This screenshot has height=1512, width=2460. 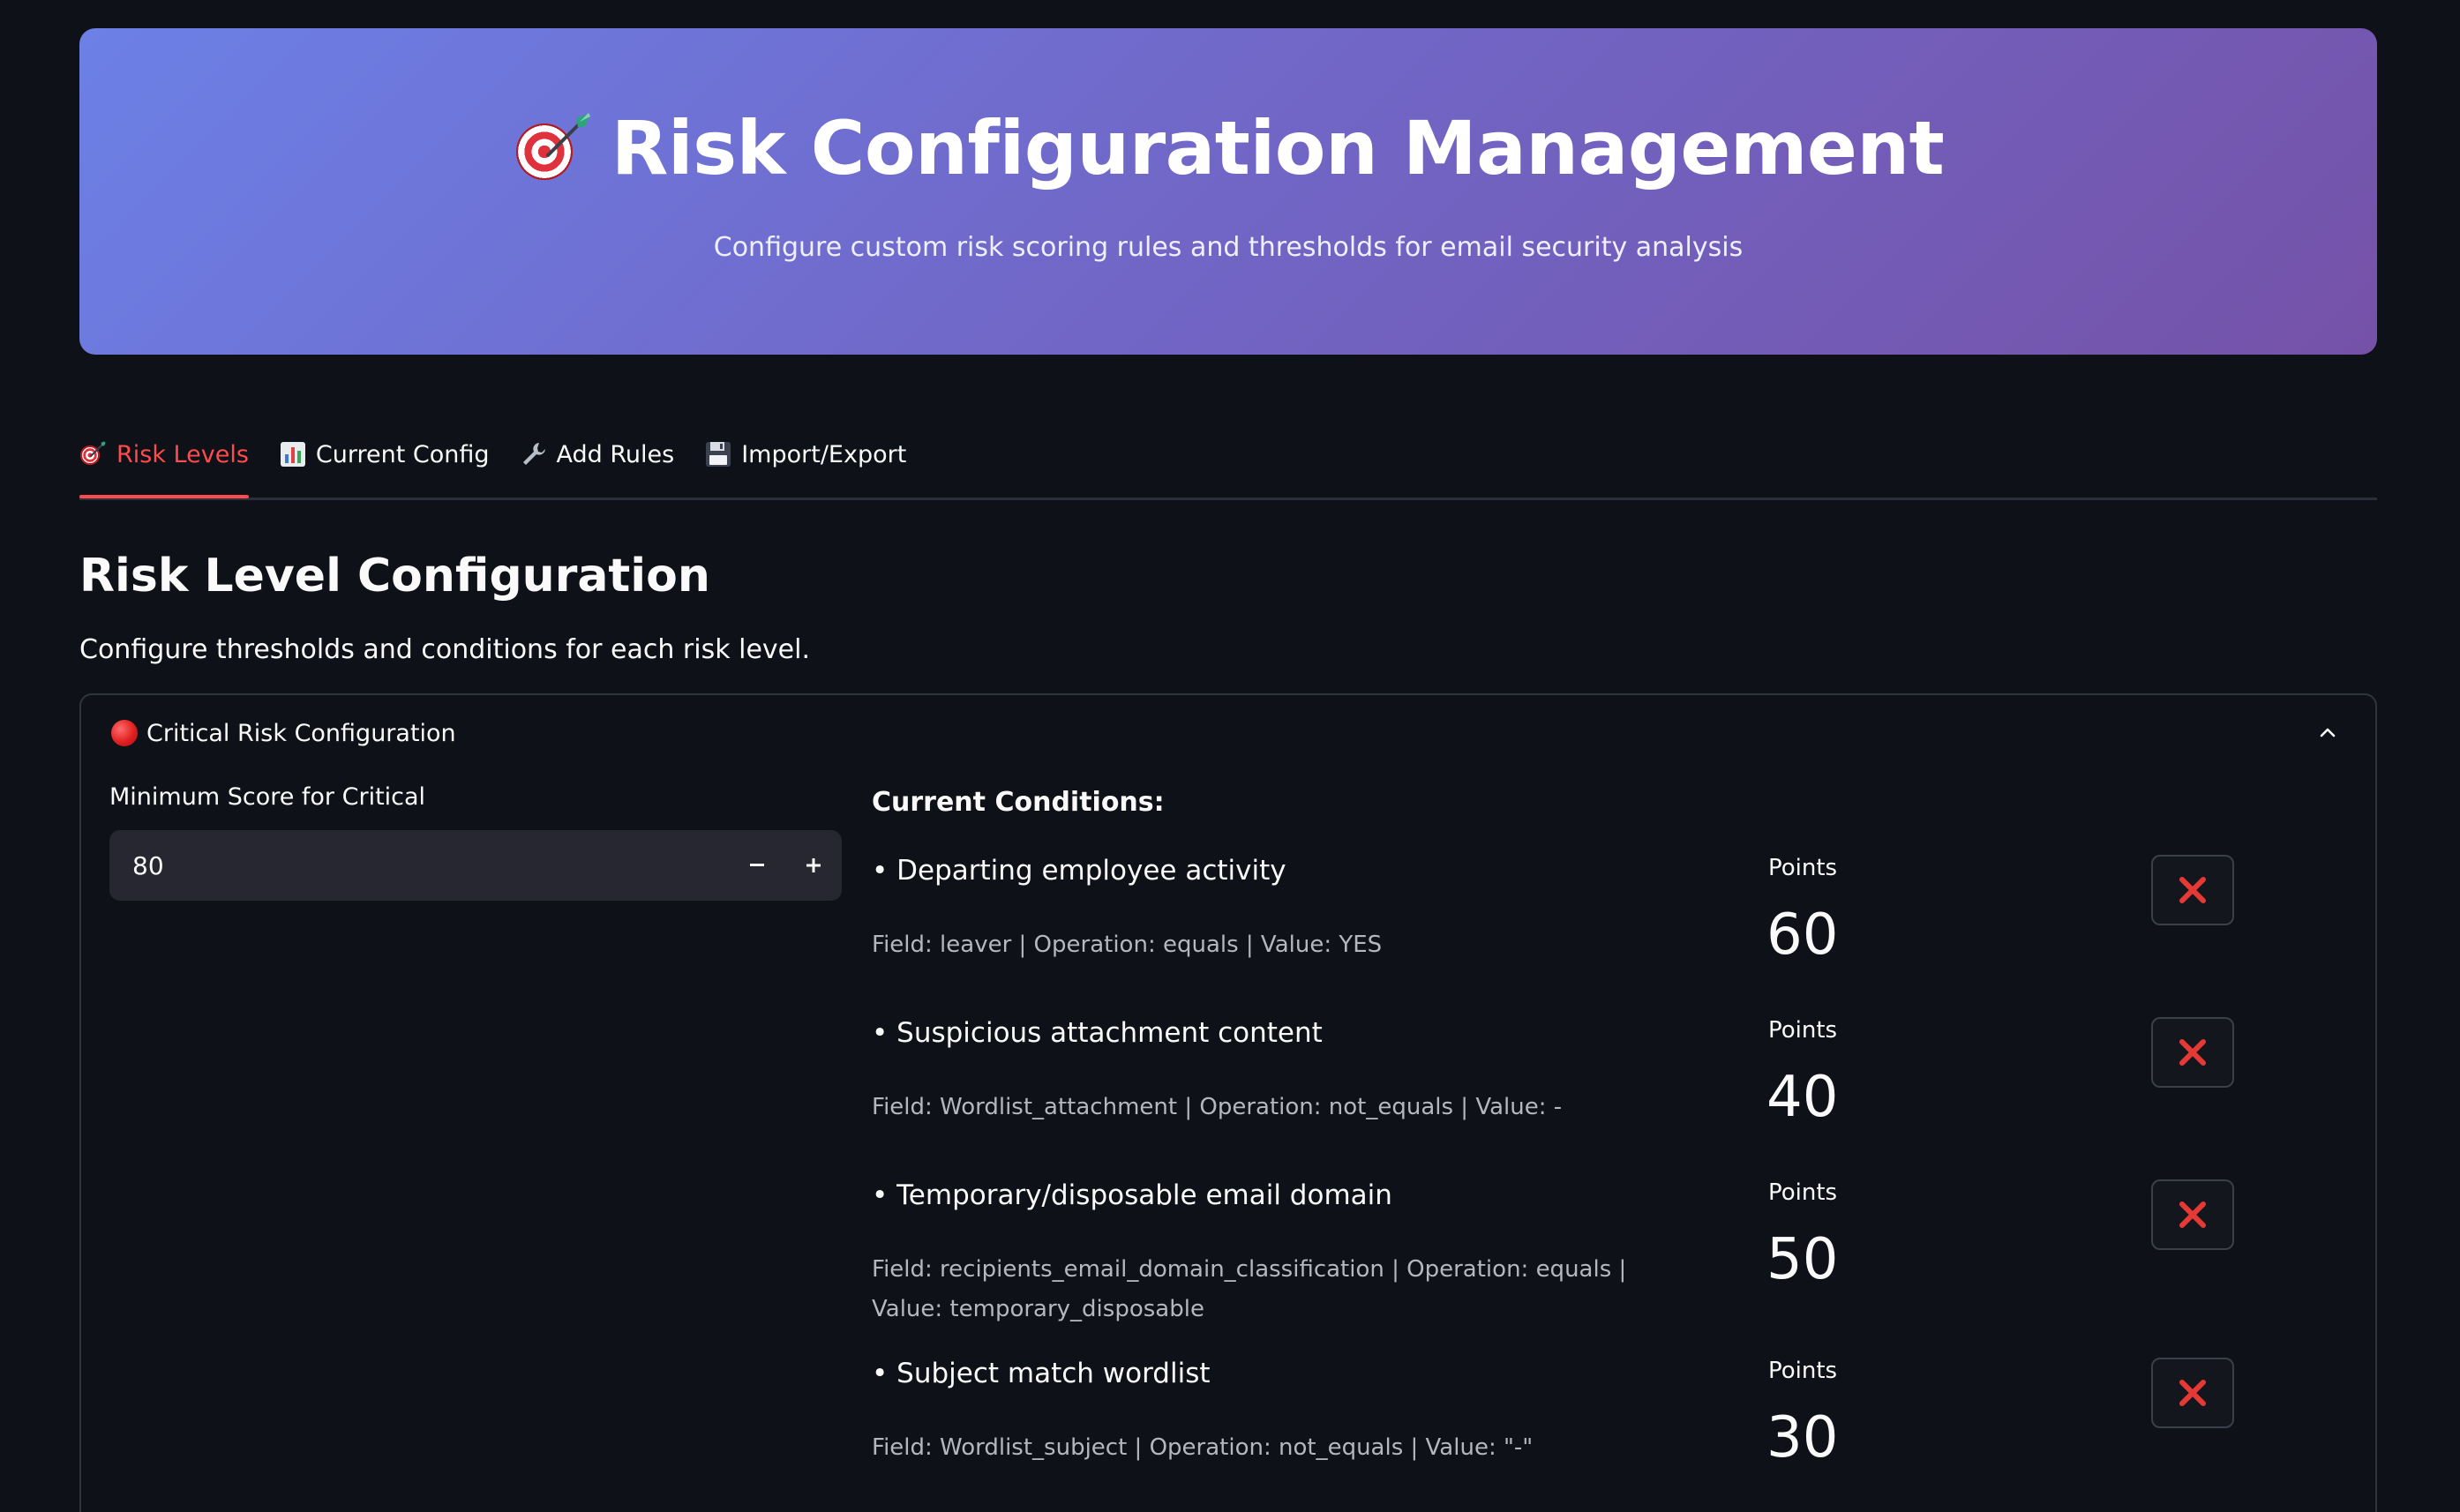 What do you see at coordinates (1802, 1259) in the screenshot?
I see `points-value: 50` at bounding box center [1802, 1259].